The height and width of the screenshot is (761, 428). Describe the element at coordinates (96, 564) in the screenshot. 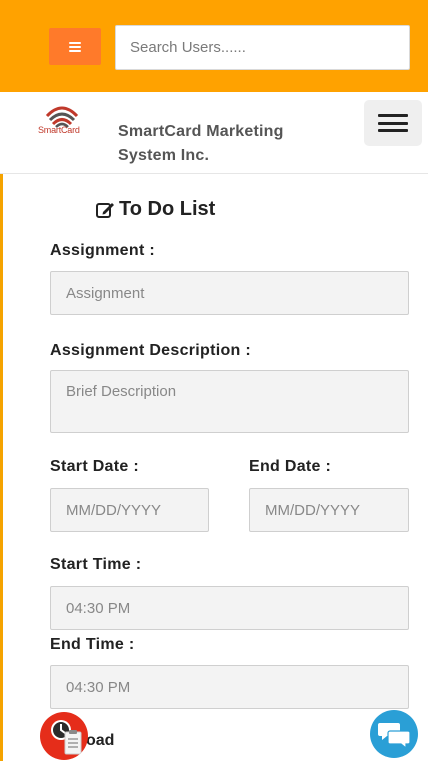

I see `start-time-label: Start Time :` at that location.